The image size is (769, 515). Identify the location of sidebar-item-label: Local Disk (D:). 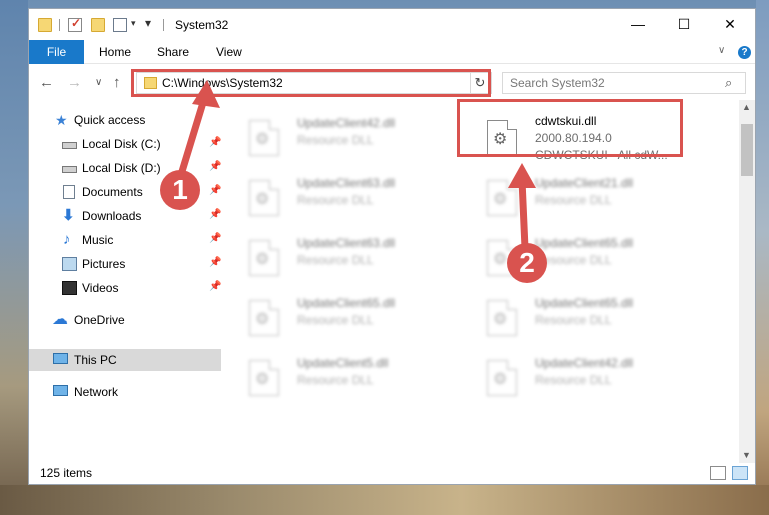
(121, 168).